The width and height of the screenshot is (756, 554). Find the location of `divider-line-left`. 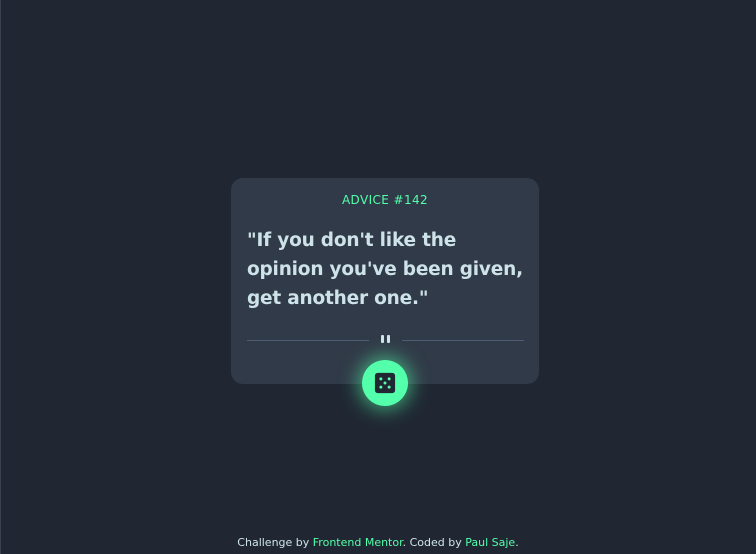

divider-line-left is located at coordinates (308, 340).